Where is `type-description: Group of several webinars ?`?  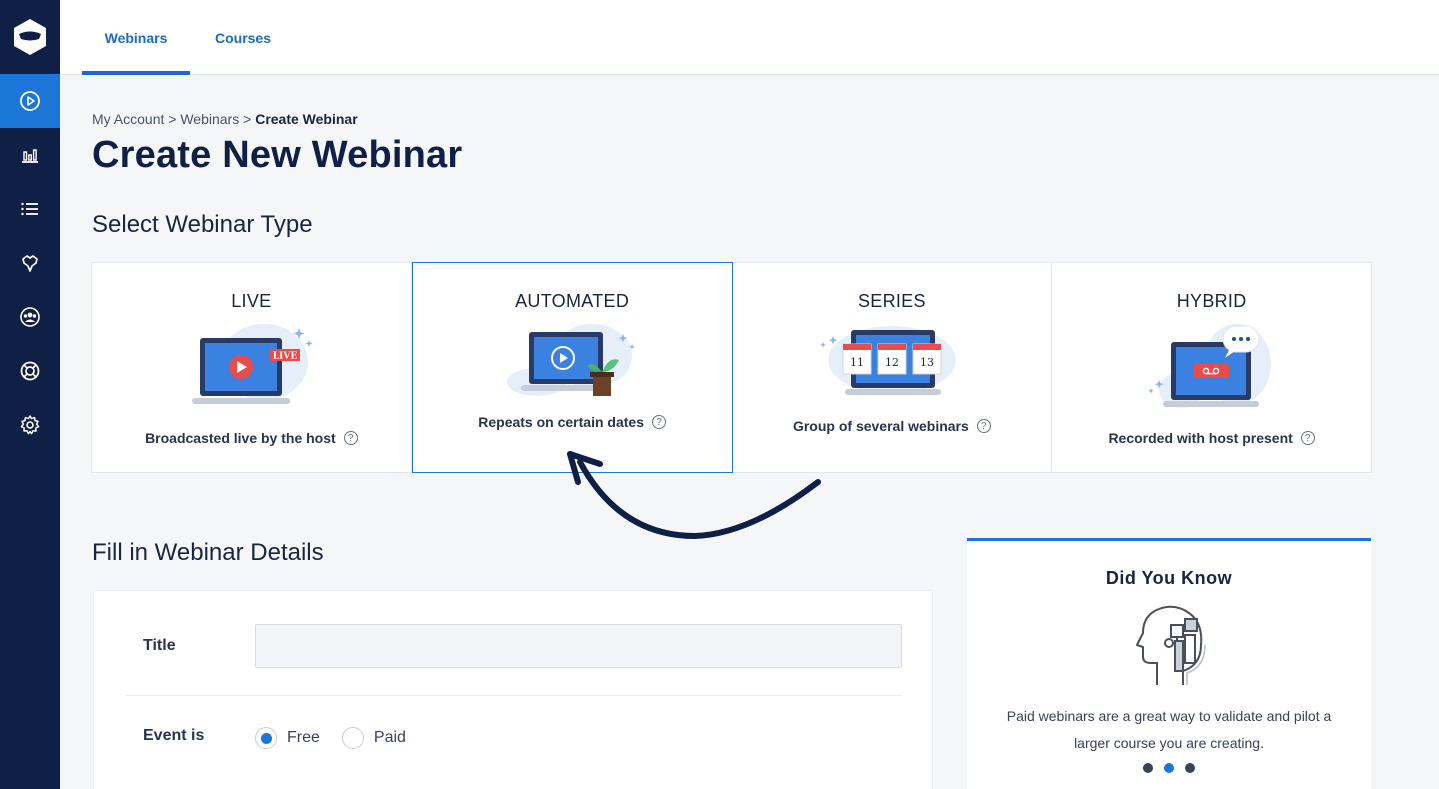 type-description: Group of several webinars ? is located at coordinates (892, 426).